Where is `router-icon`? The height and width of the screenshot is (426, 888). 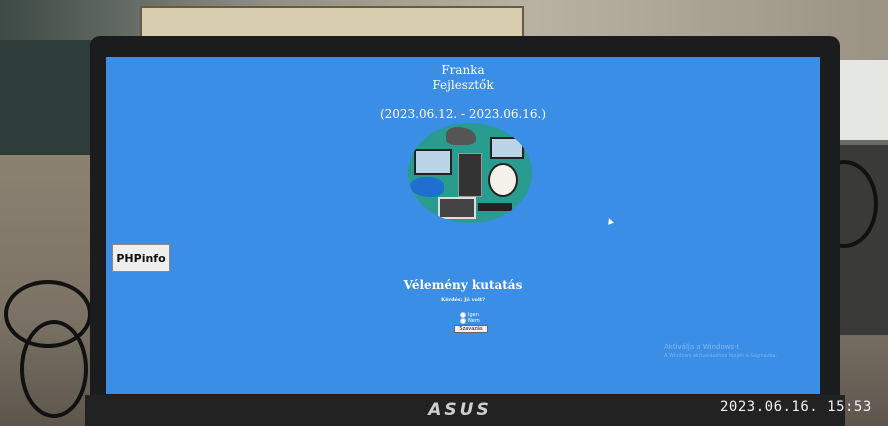 router-icon is located at coordinates (495, 207).